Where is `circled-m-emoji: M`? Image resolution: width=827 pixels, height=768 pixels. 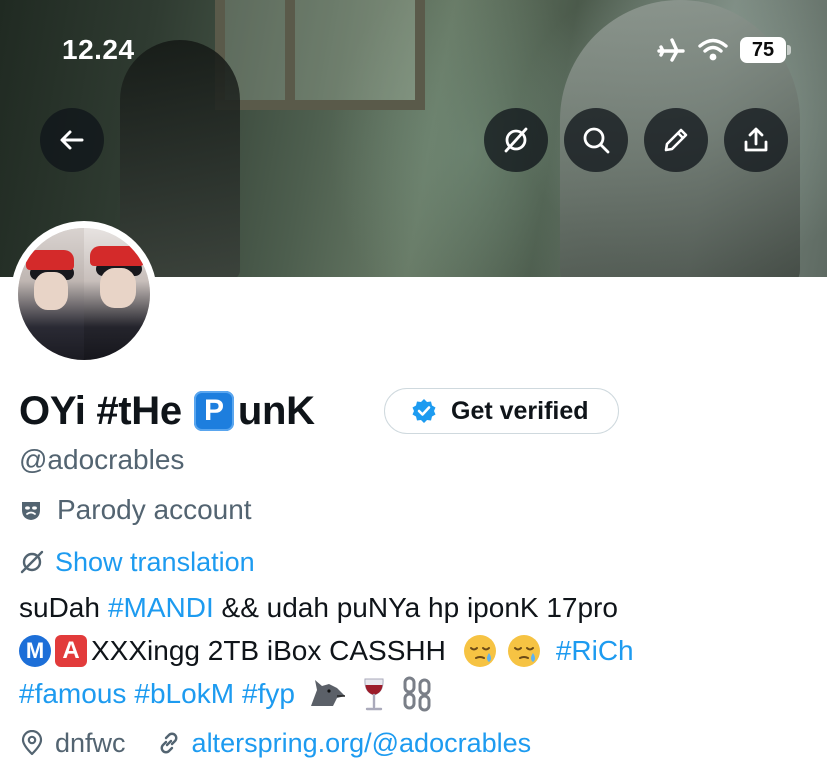
circled-m-emoji: M is located at coordinates (35, 650).